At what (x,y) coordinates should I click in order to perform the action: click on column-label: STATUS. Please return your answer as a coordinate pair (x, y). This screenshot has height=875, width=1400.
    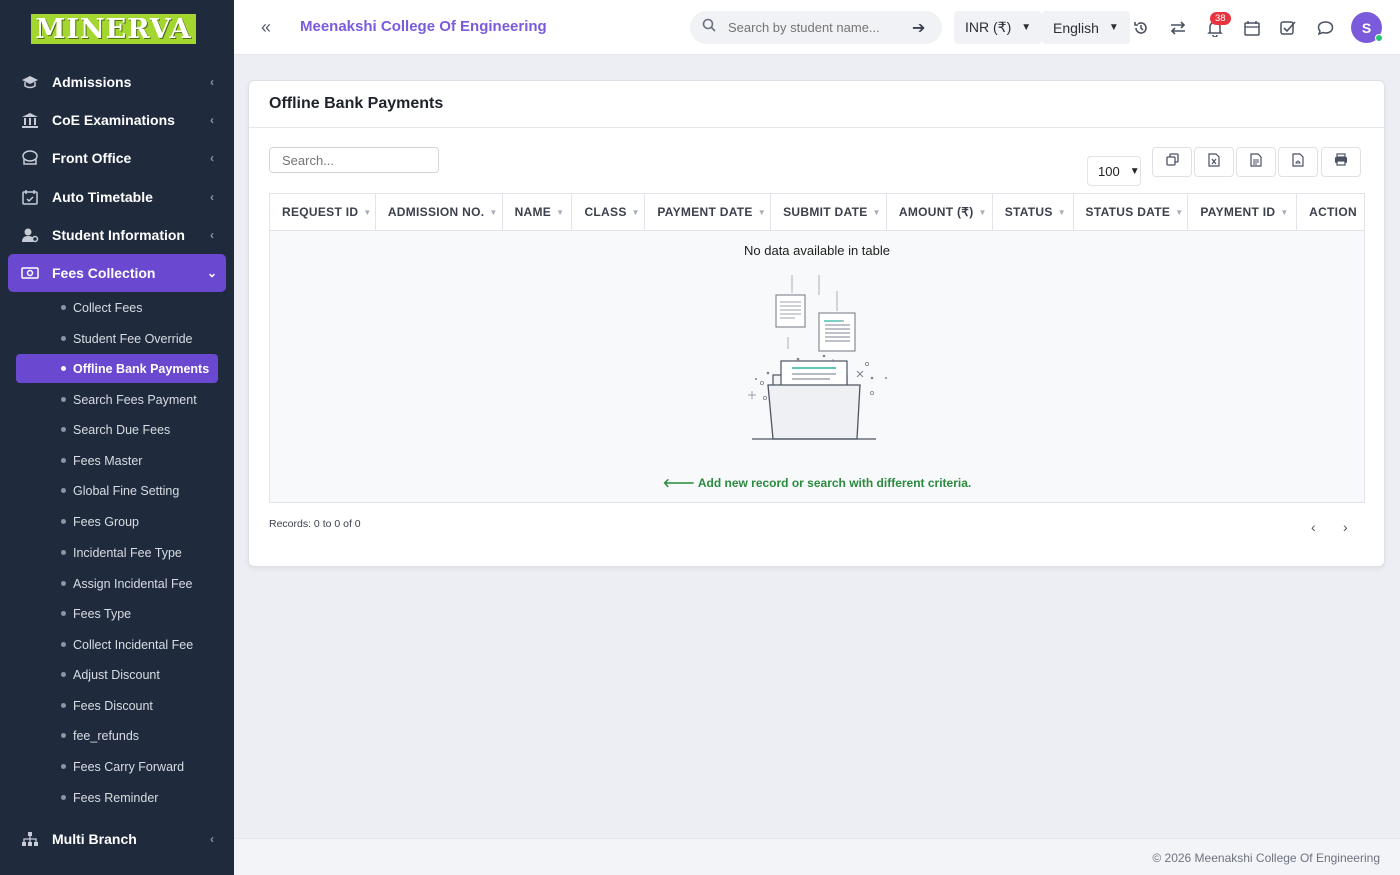
    Looking at the image, I should click on (1028, 212).